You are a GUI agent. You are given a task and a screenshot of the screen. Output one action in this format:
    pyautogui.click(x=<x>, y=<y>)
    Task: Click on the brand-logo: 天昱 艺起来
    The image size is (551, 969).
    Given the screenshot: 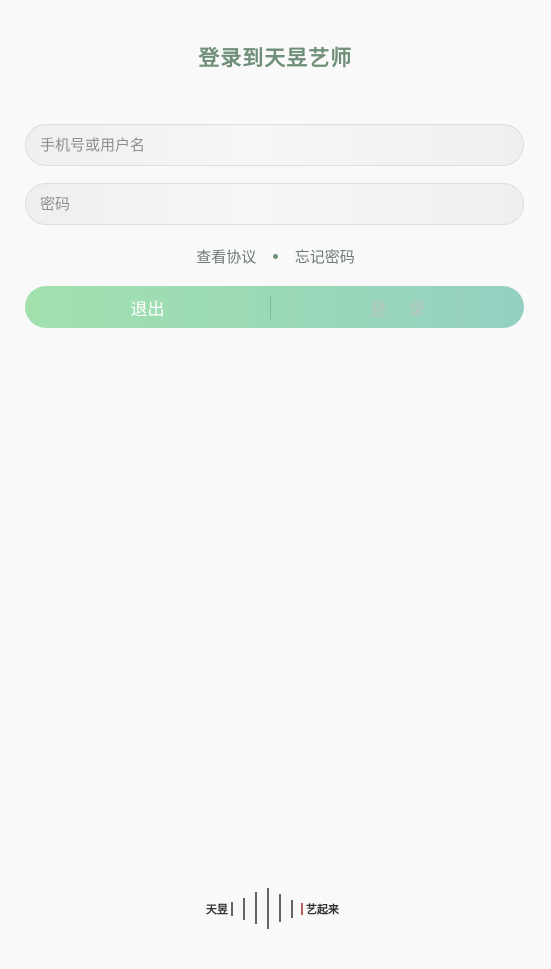 What is the action you would take?
    pyautogui.click(x=276, y=909)
    